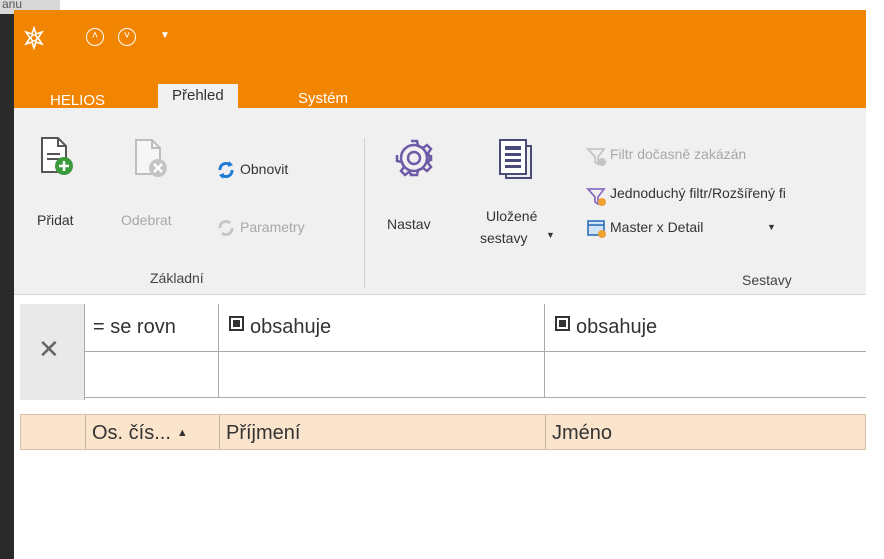 Image resolution: width=884 pixels, height=559 pixels. What do you see at coordinates (134, 327) in the screenshot?
I see `filter-operator-oscis-text: = se rovn` at bounding box center [134, 327].